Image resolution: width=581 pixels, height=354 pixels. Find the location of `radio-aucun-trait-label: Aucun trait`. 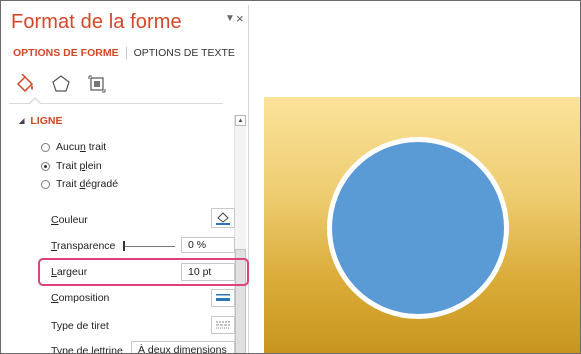

radio-aucun-trait-label: Aucun trait is located at coordinates (81, 147).